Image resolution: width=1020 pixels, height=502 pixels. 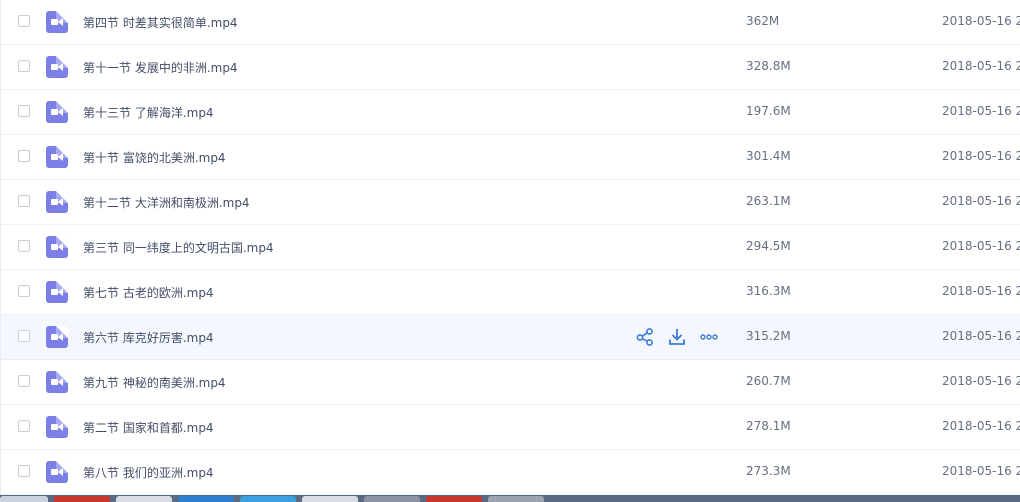 What do you see at coordinates (510, 202) in the screenshot?
I see `file-row: 第十二节 大洋洲和南极洲.mp4 263.1M 2018-05-16 22` at bounding box center [510, 202].